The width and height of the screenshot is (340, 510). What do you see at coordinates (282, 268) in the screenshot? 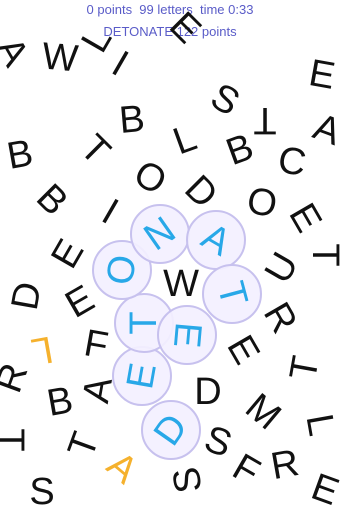
I see `letter-tile: U` at bounding box center [282, 268].